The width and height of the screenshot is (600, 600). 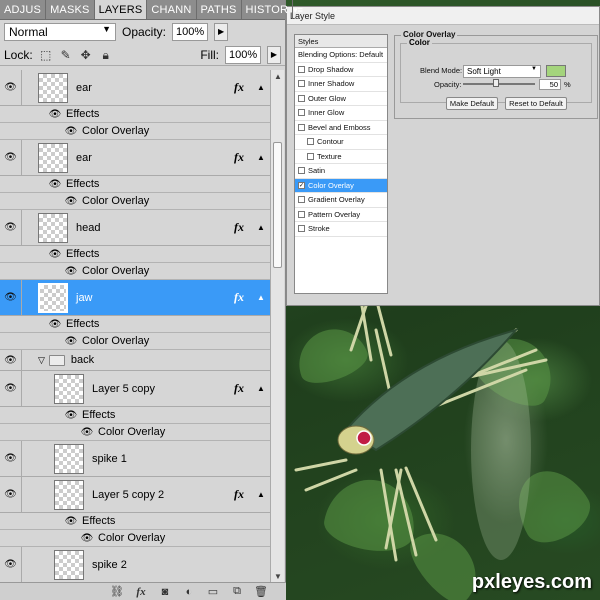 I want to click on lock-transparent-icon: ⬚, so click(x=46, y=55).